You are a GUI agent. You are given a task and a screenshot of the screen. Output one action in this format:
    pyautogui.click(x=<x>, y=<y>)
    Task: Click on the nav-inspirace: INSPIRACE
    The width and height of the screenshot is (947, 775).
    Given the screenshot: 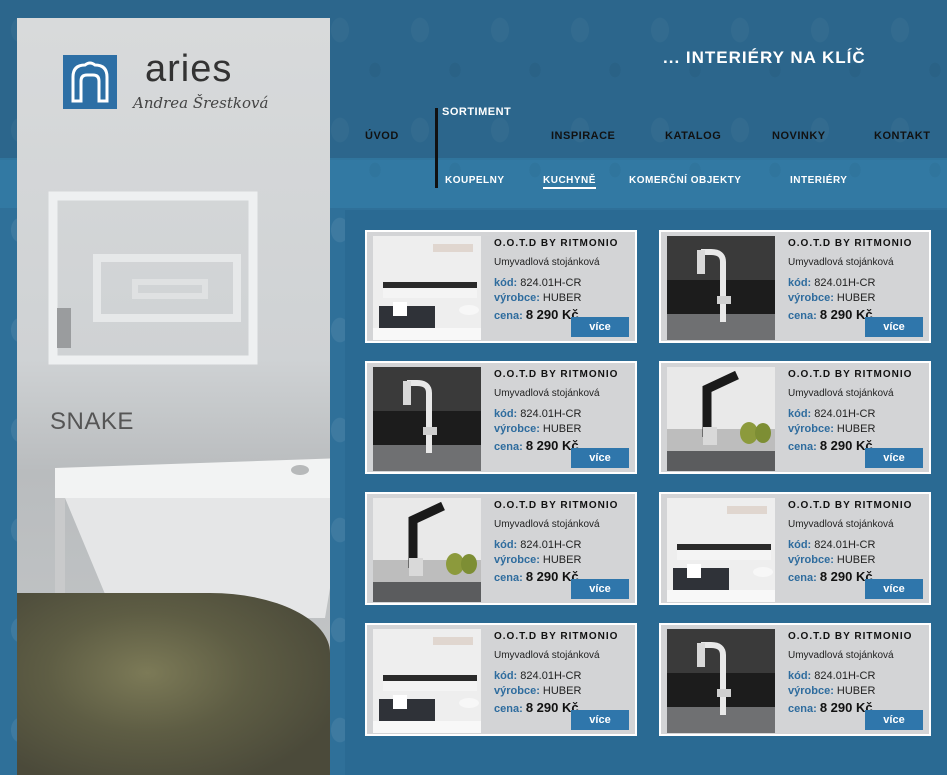 What is the action you would take?
    pyautogui.click(x=583, y=136)
    